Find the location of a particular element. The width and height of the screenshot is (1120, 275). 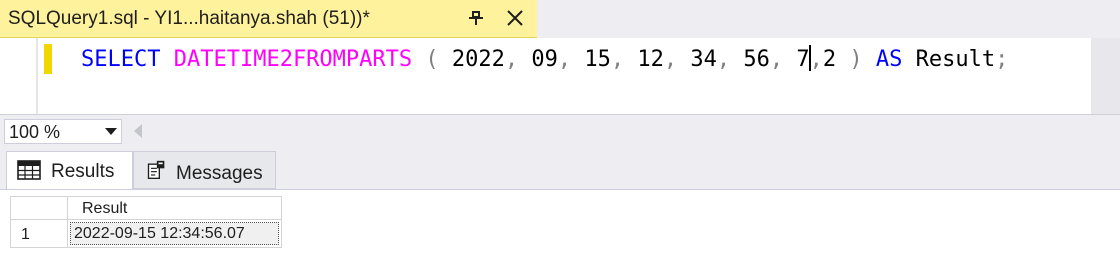

keyword-as: AS is located at coordinates (889, 59).